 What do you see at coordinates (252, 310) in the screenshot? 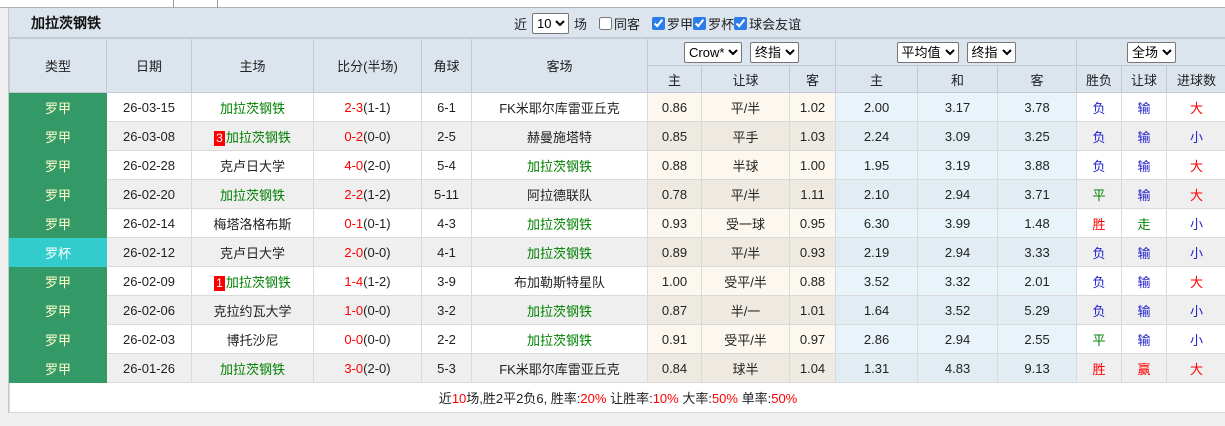
I see `home-team-cell: 克拉约瓦大学` at bounding box center [252, 310].